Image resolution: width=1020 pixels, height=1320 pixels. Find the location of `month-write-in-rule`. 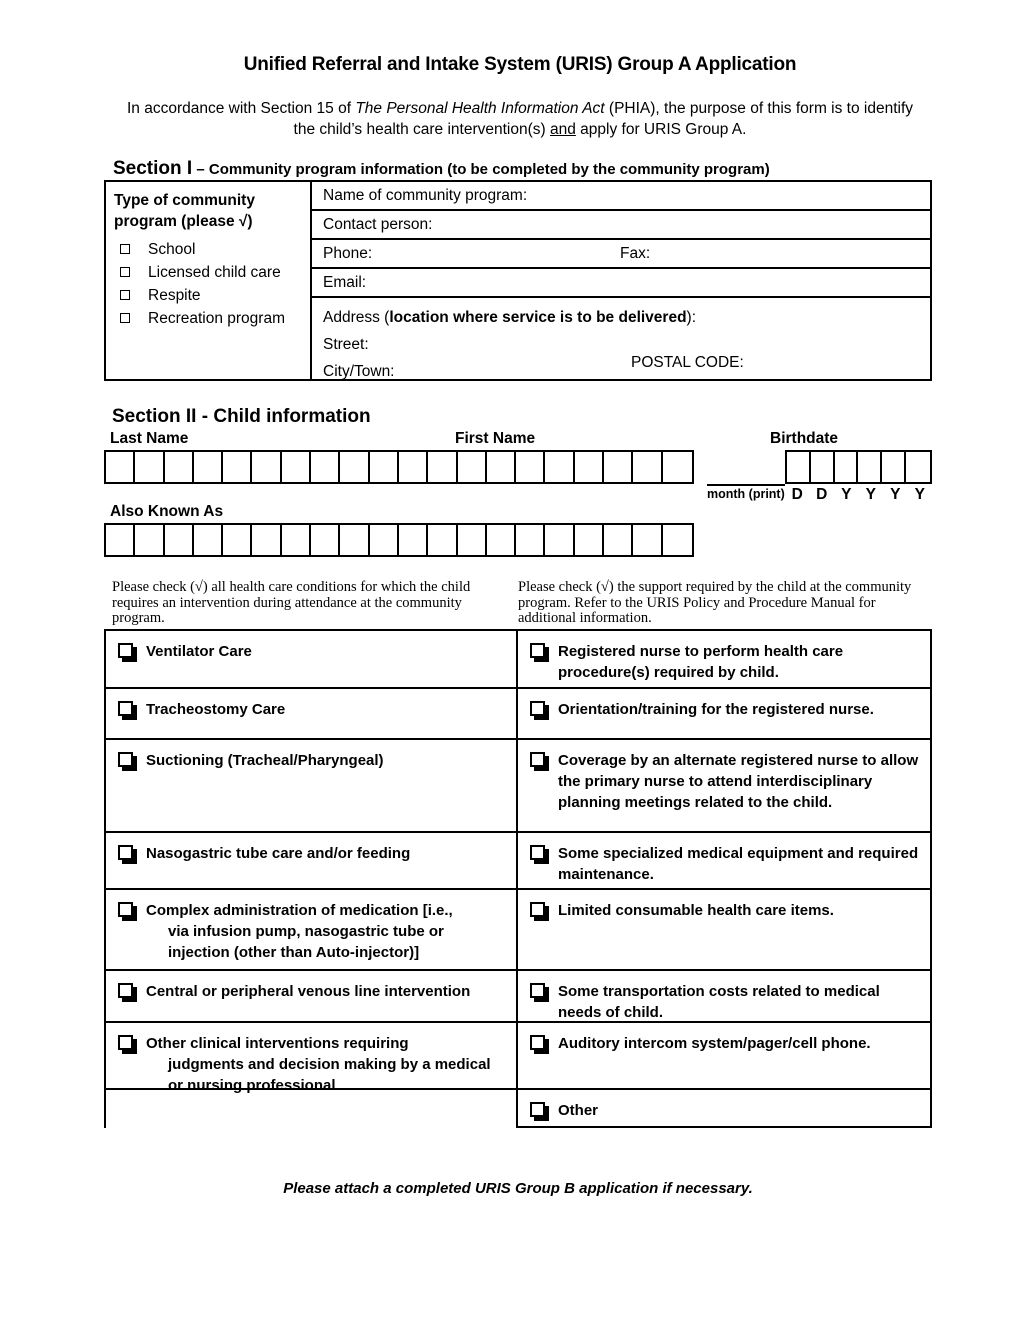

month-write-in-rule is located at coordinates (746, 485).